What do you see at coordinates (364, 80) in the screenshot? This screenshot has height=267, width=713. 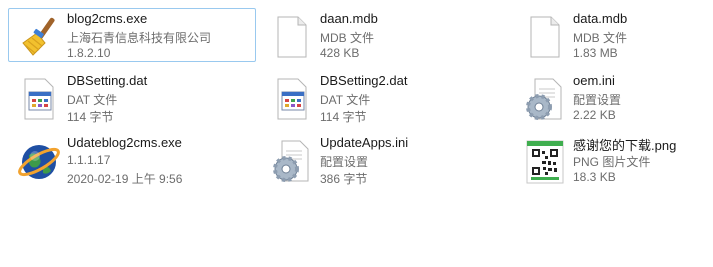 I see `file-name: DBSetting2.dat` at bounding box center [364, 80].